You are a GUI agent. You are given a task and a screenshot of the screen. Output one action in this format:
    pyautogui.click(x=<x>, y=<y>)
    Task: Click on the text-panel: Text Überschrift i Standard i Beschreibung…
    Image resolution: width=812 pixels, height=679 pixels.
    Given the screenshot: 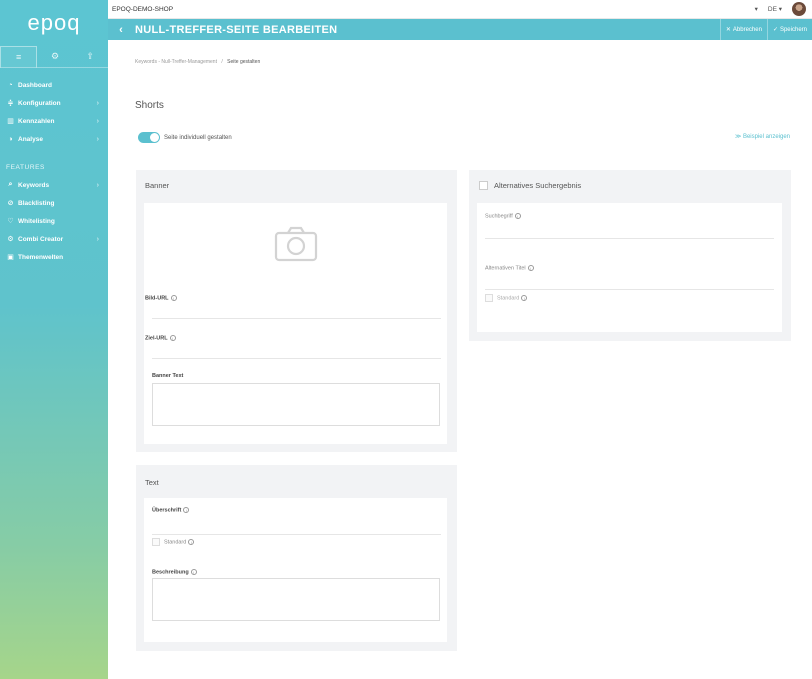 What is the action you would take?
    pyautogui.click(x=296, y=558)
    